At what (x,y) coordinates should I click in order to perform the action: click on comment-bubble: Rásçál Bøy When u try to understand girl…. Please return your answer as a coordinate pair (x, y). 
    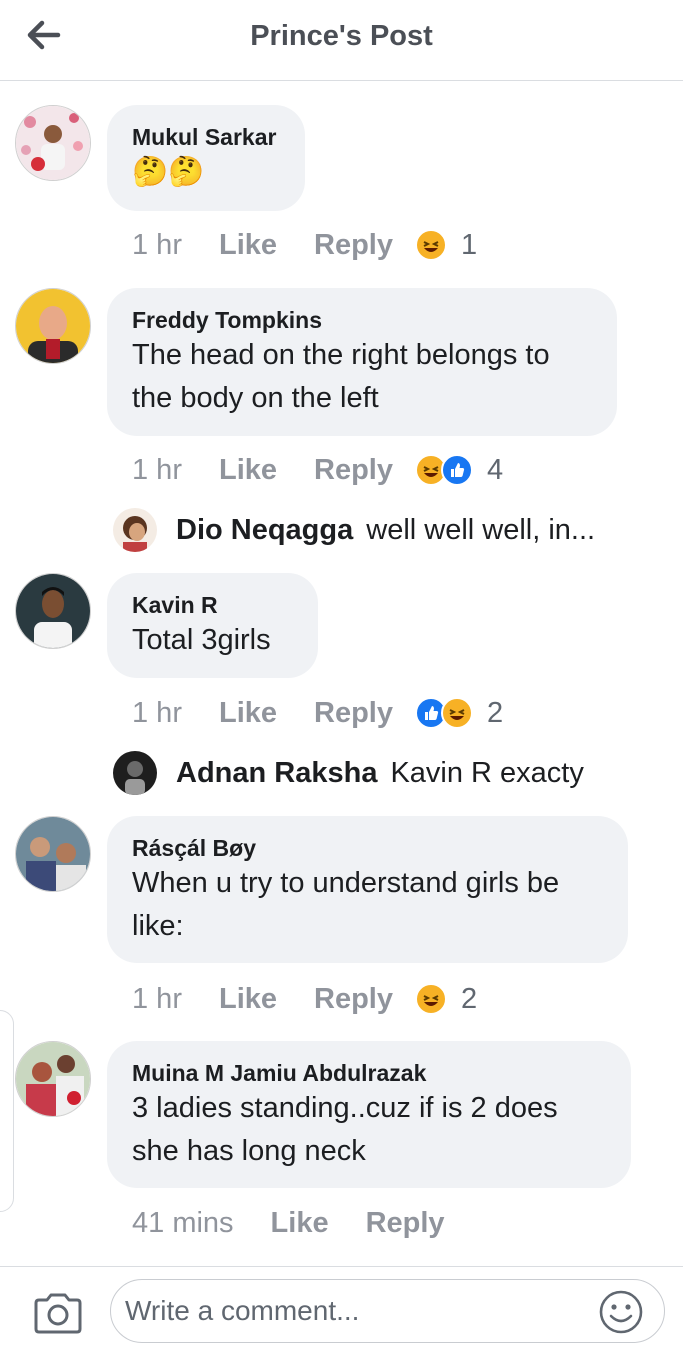
    Looking at the image, I should click on (367, 889).